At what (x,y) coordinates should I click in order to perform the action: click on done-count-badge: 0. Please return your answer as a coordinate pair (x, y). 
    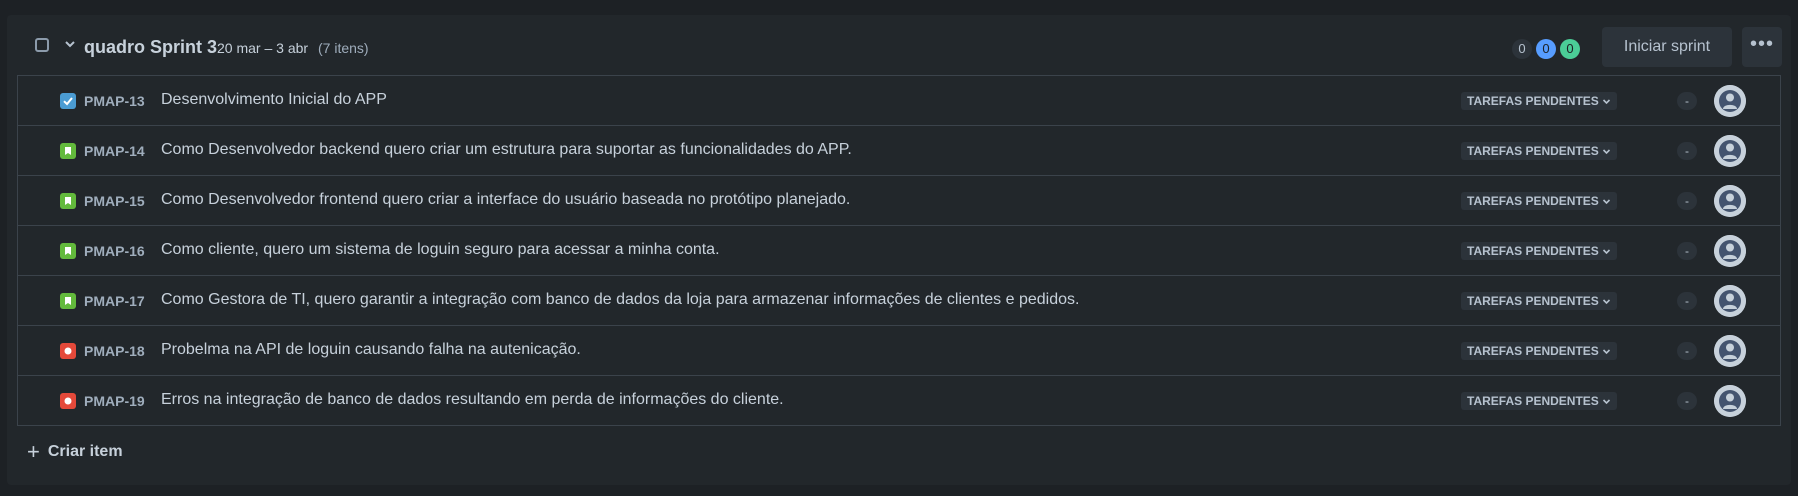
    Looking at the image, I should click on (1570, 49).